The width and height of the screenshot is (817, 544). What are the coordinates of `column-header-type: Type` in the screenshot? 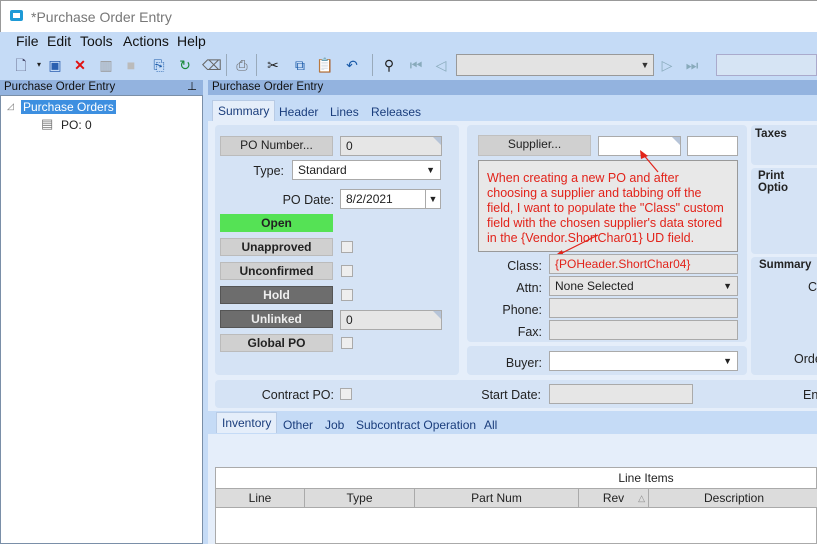 It's located at (360, 498).